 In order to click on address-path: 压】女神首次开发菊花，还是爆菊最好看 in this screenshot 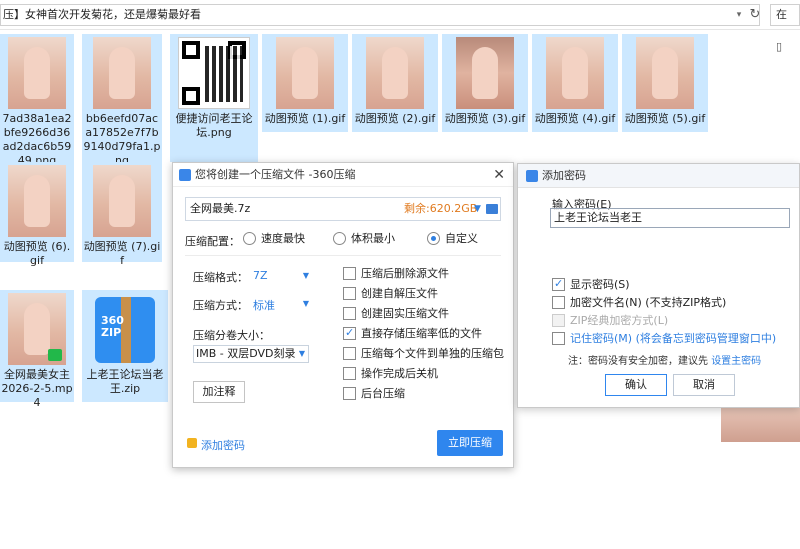, I will do `click(380, 15)`.